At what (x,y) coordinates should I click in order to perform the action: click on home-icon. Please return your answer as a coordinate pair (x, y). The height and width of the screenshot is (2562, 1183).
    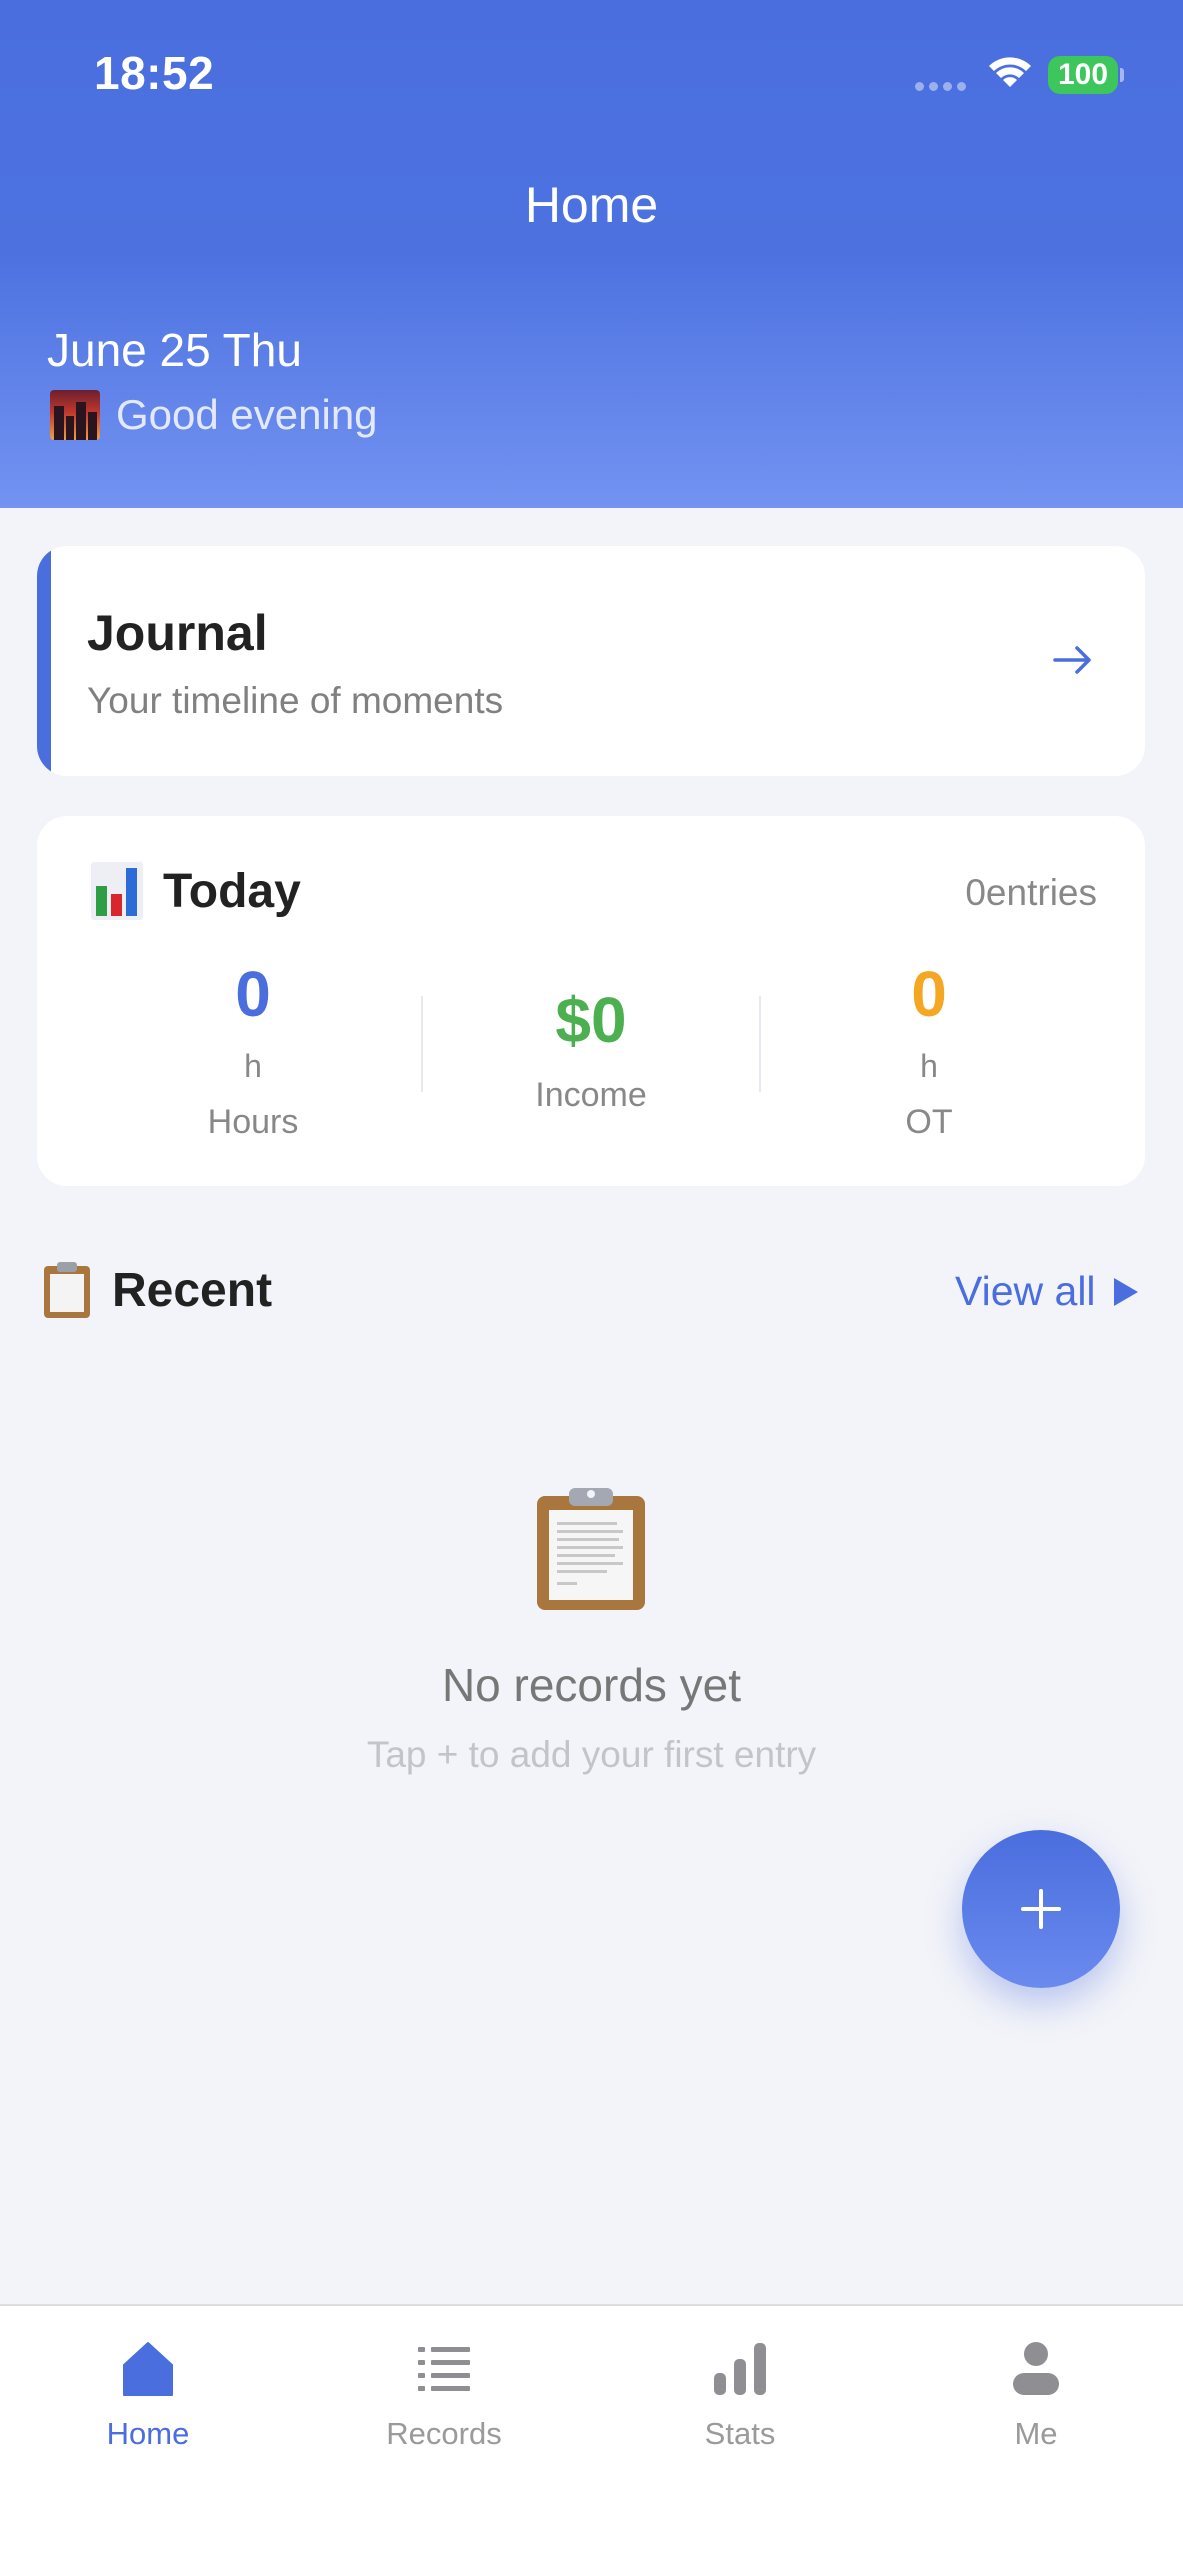
    Looking at the image, I should click on (148, 2369).